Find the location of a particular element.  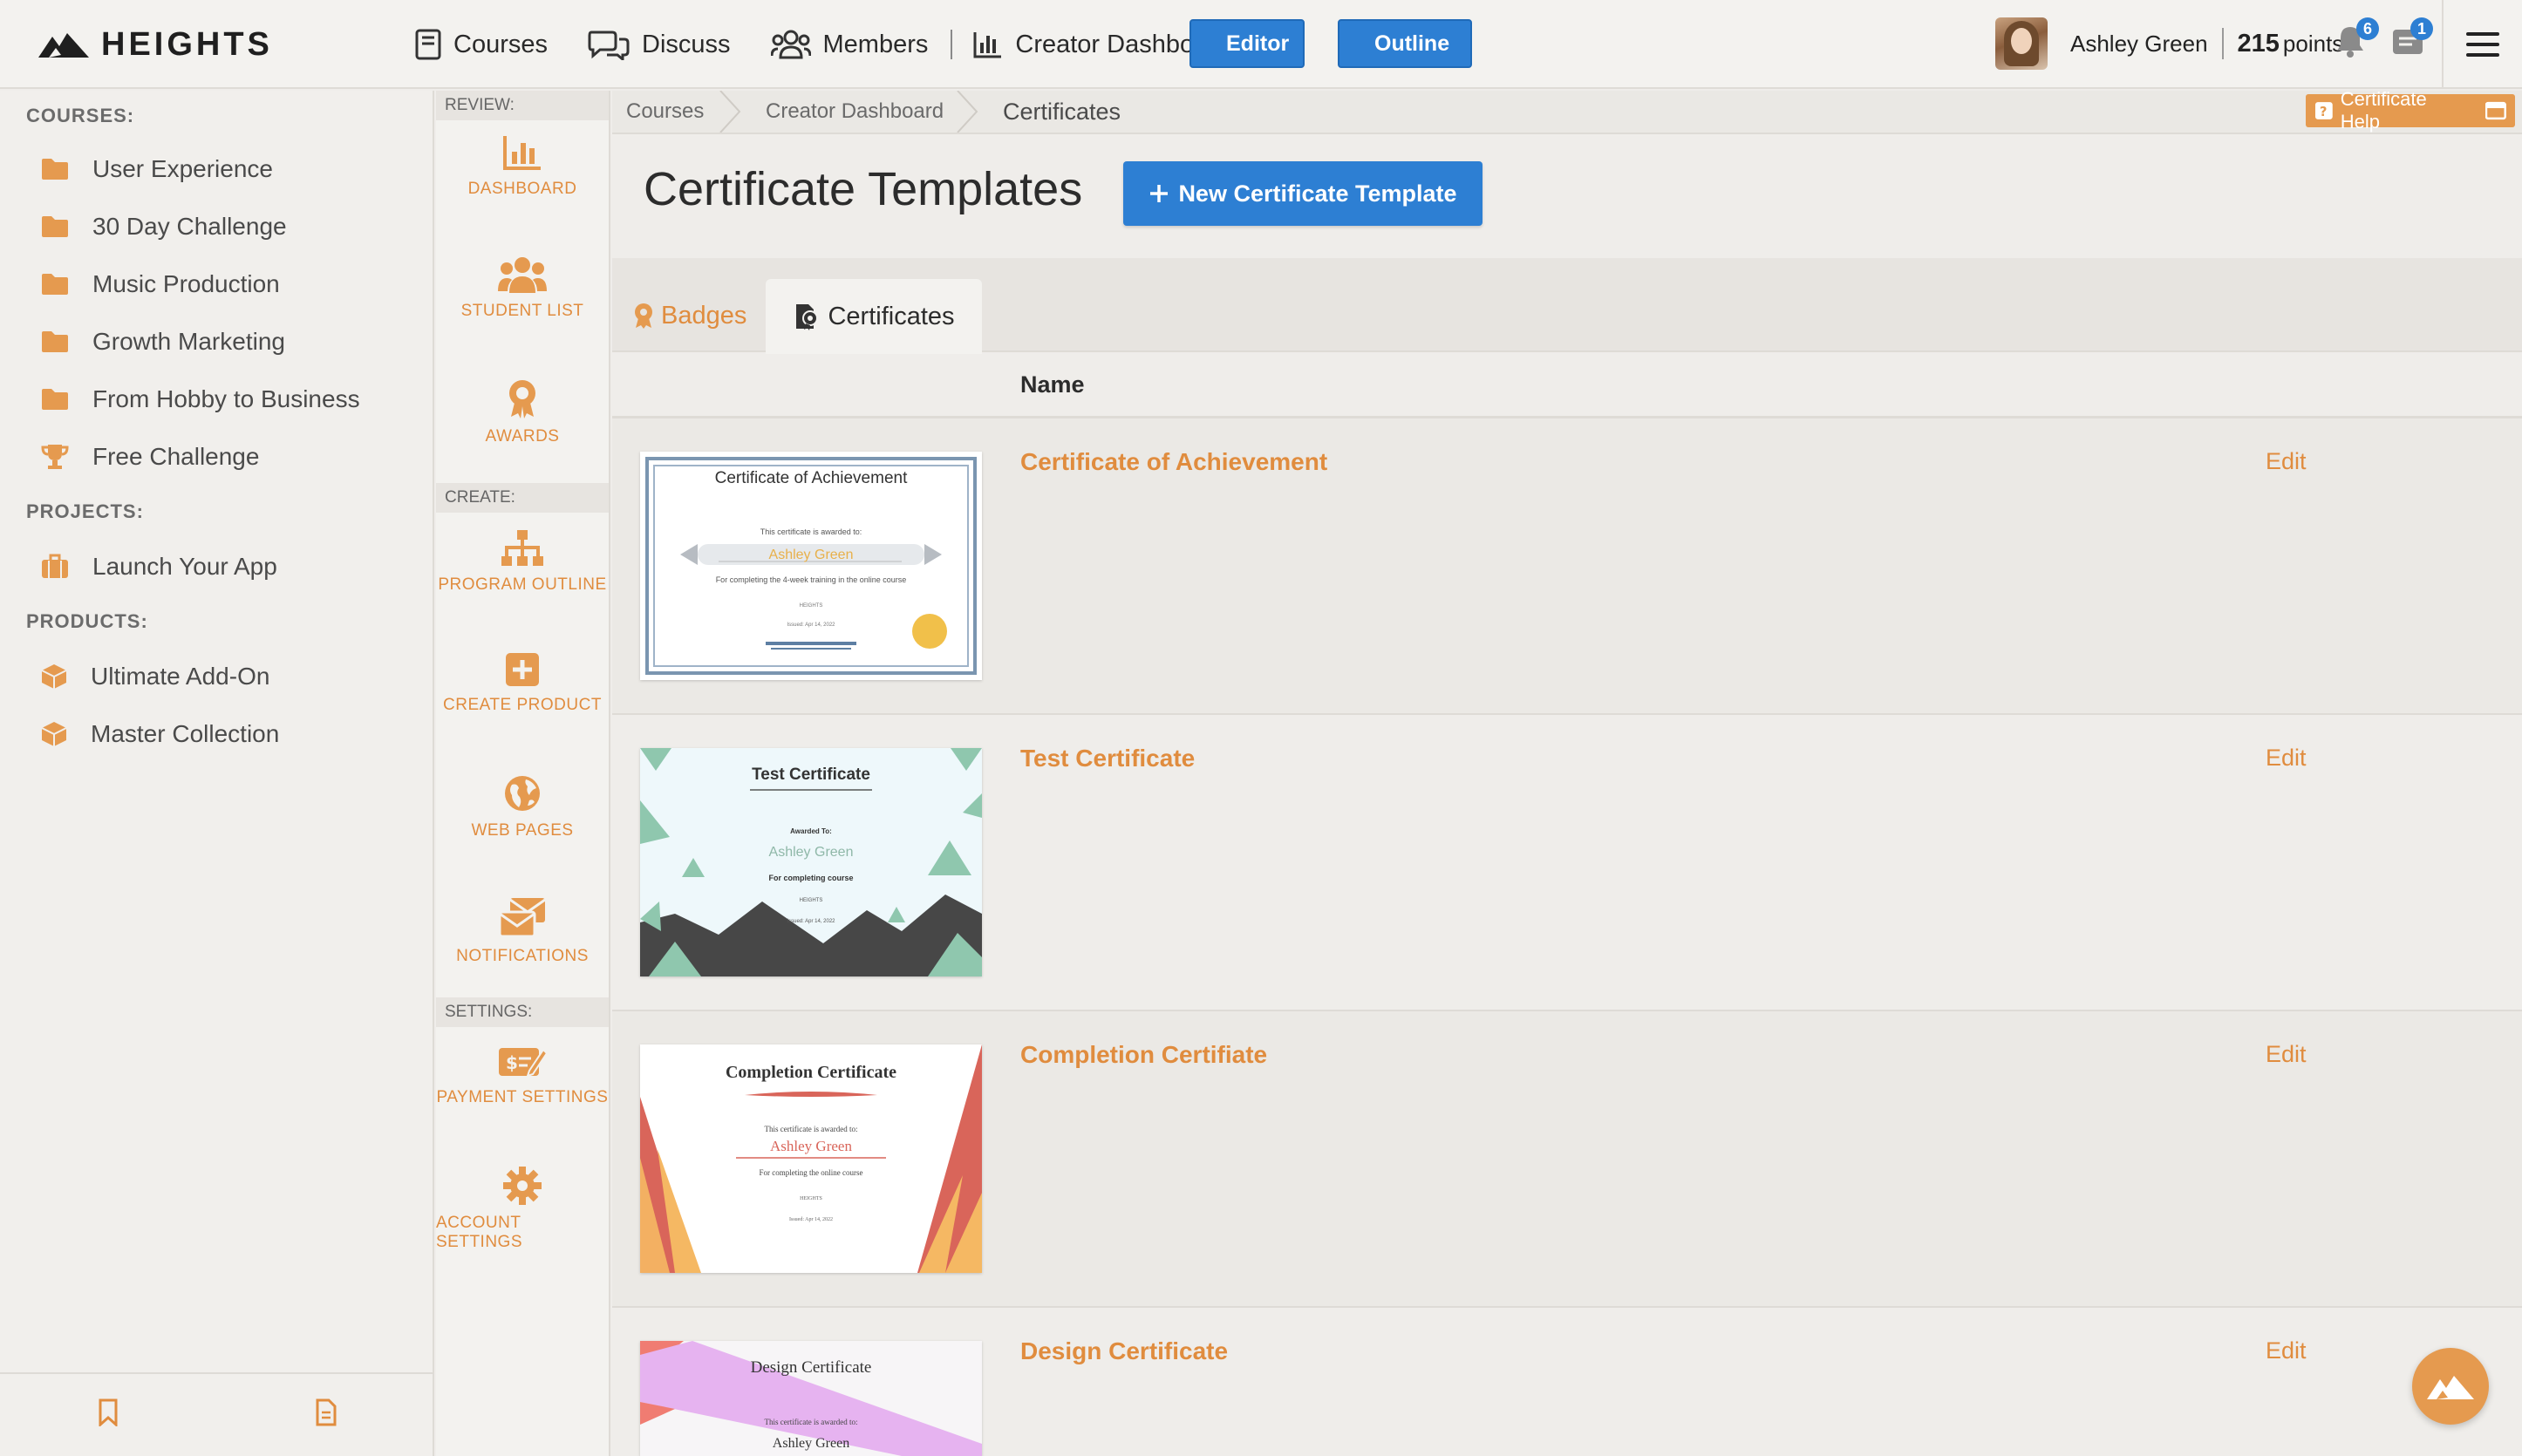

globe-icon is located at coordinates (522, 793).